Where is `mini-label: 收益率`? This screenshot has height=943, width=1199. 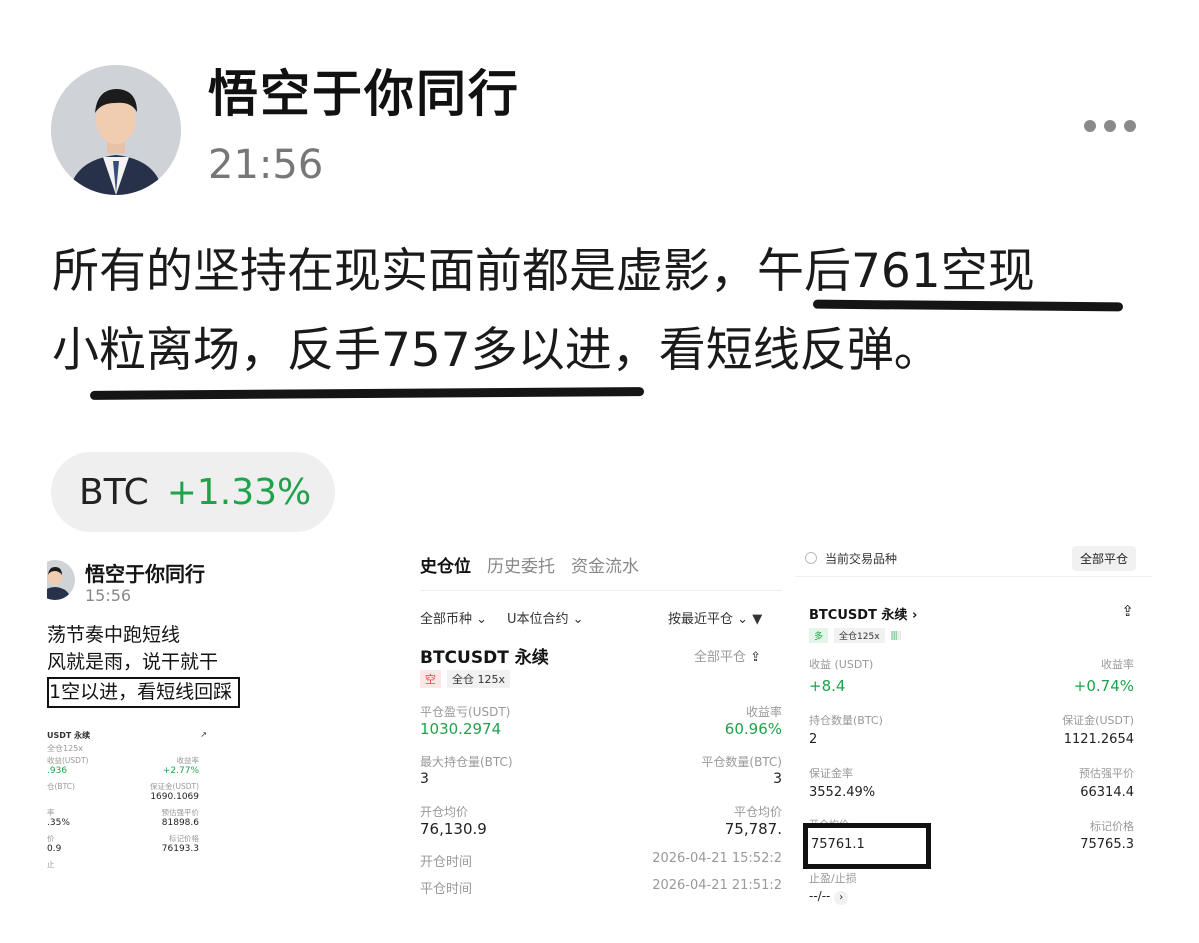
mini-label: 收益率 is located at coordinates (188, 760).